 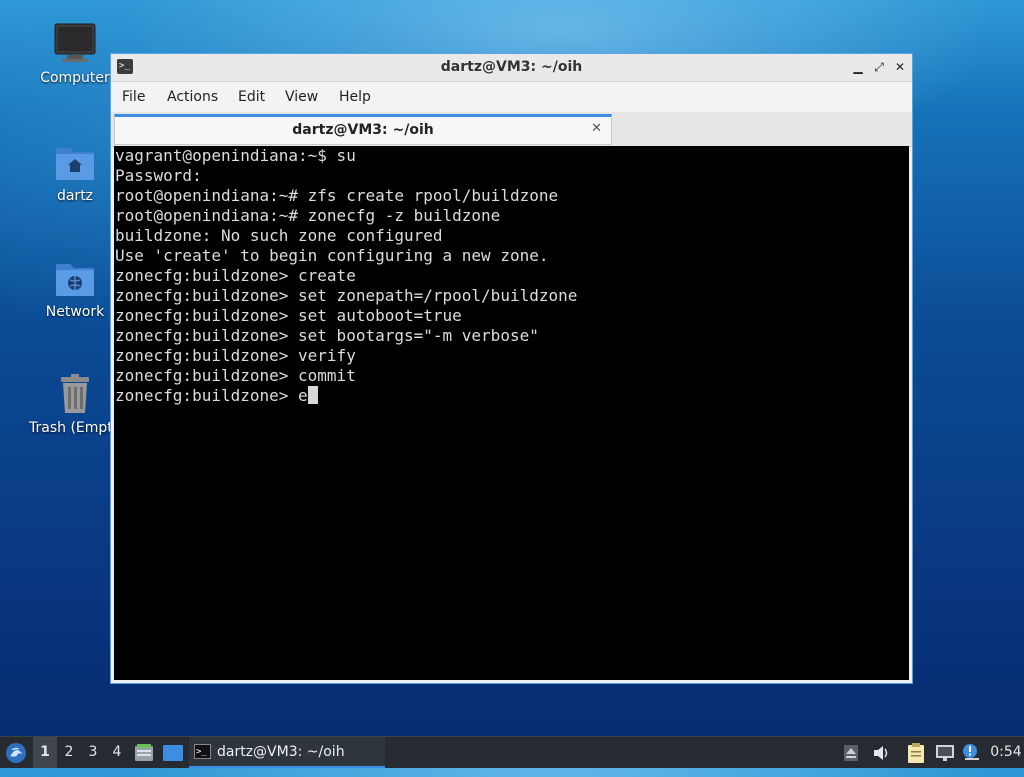 What do you see at coordinates (192, 97) in the screenshot?
I see `menu-actions: Actions` at bounding box center [192, 97].